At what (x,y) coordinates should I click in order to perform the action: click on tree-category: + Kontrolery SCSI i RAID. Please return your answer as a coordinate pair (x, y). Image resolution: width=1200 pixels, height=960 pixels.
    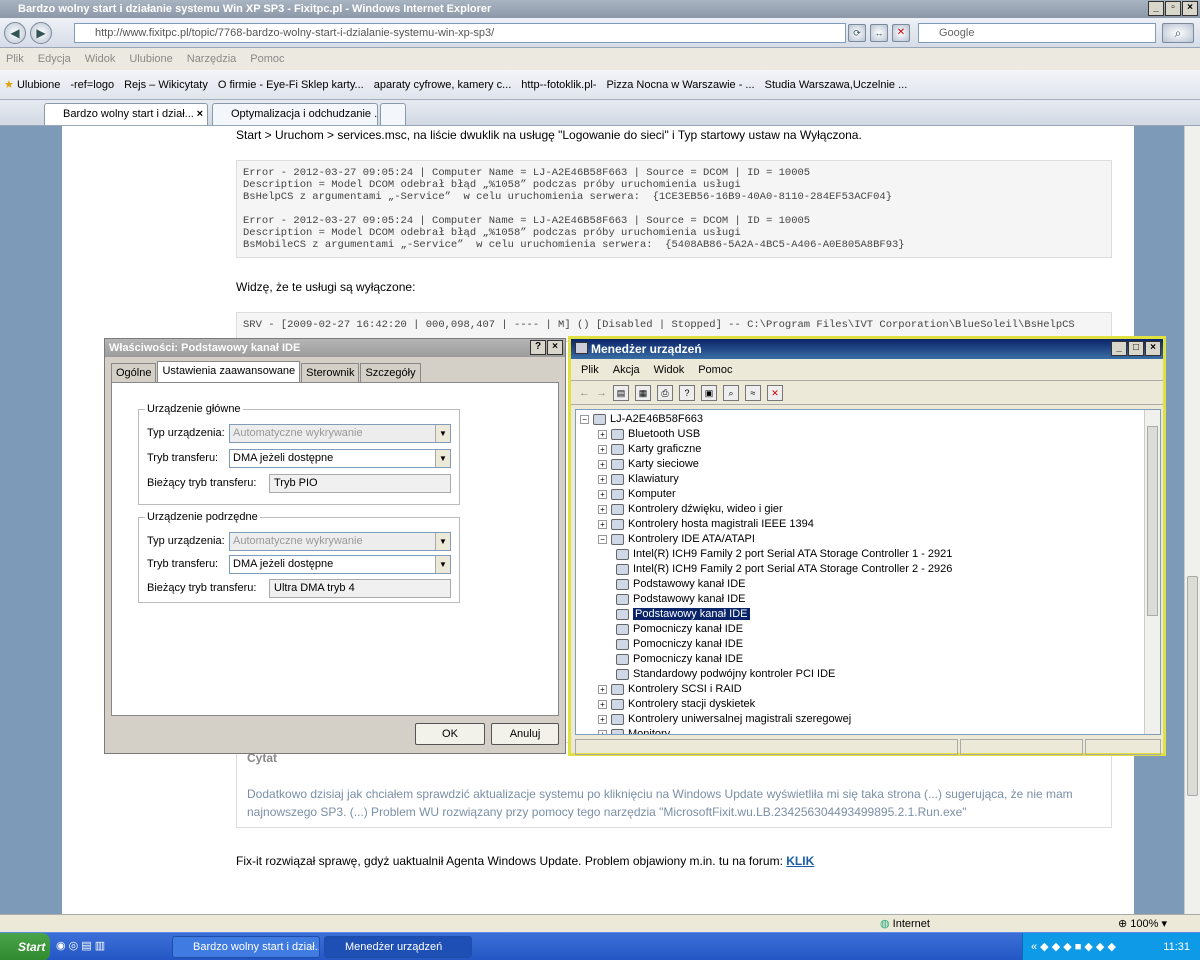
    Looking at the image, I should click on (670, 689).